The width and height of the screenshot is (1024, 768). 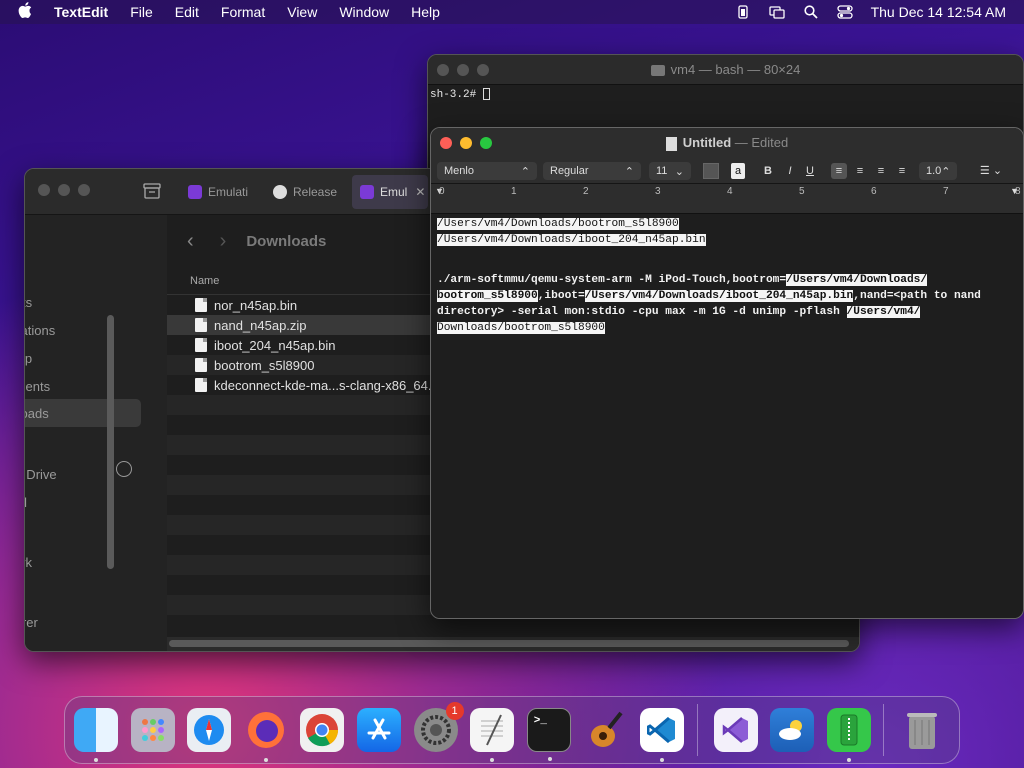 I want to click on finder-dock-icon, so click(x=96, y=735).